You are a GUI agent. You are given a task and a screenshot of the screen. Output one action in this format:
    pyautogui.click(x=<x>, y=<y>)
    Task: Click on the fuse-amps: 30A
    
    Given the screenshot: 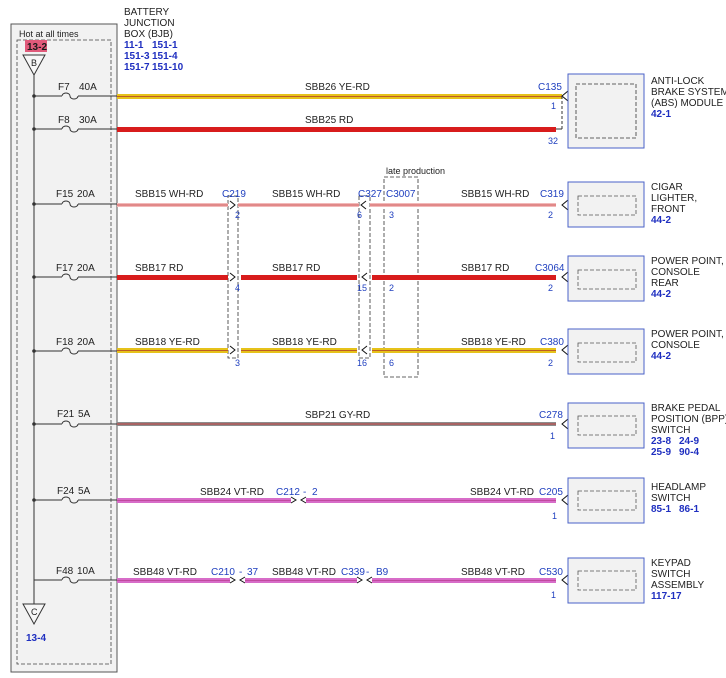 What is the action you would take?
    pyautogui.click(x=88, y=120)
    